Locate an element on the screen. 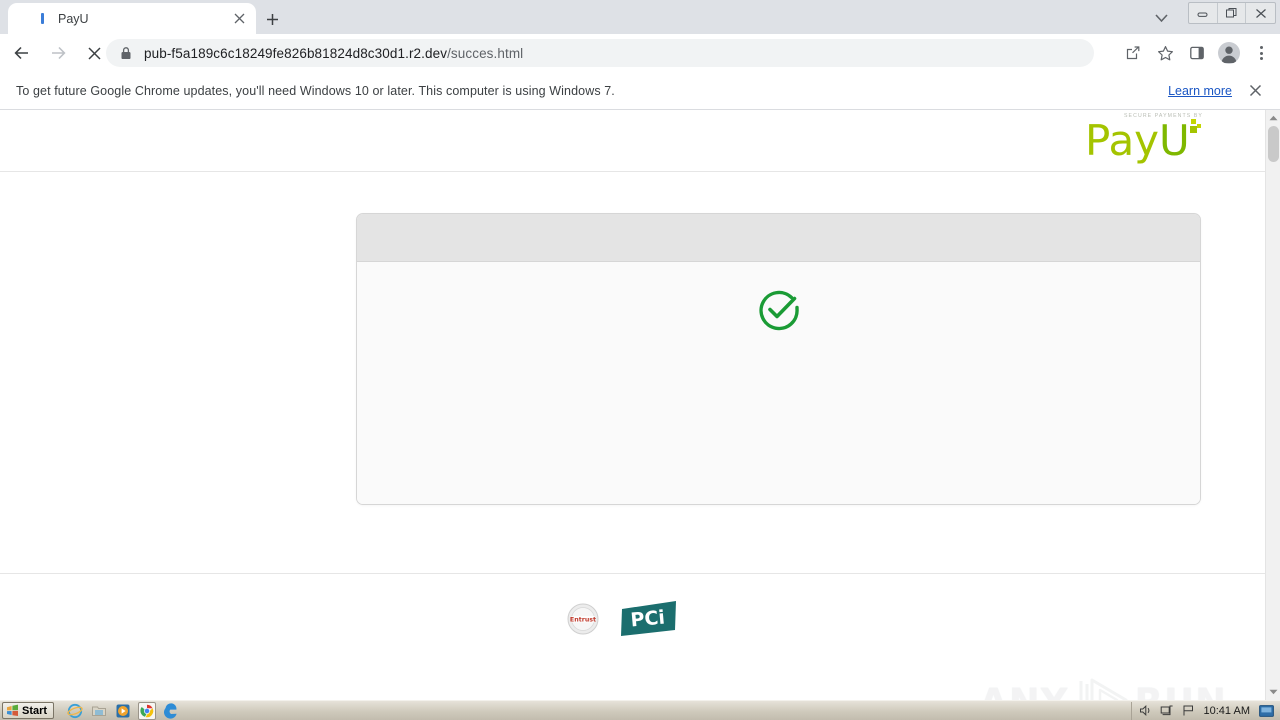 The height and width of the screenshot is (720, 1280). payu-logo: SECURE PAYMENTS BY PayU is located at coordinates (1144, 140).